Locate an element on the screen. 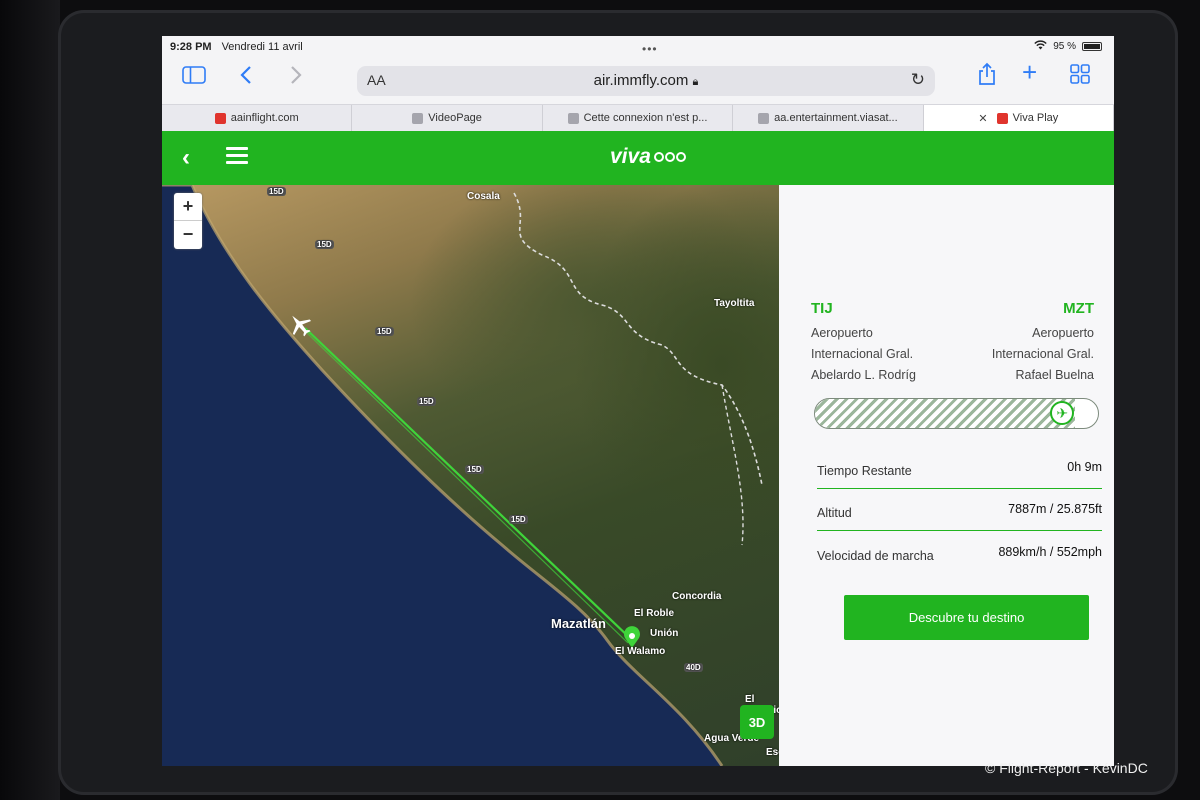 The height and width of the screenshot is (800, 1200). viva-favicon-icon is located at coordinates (1002, 118).